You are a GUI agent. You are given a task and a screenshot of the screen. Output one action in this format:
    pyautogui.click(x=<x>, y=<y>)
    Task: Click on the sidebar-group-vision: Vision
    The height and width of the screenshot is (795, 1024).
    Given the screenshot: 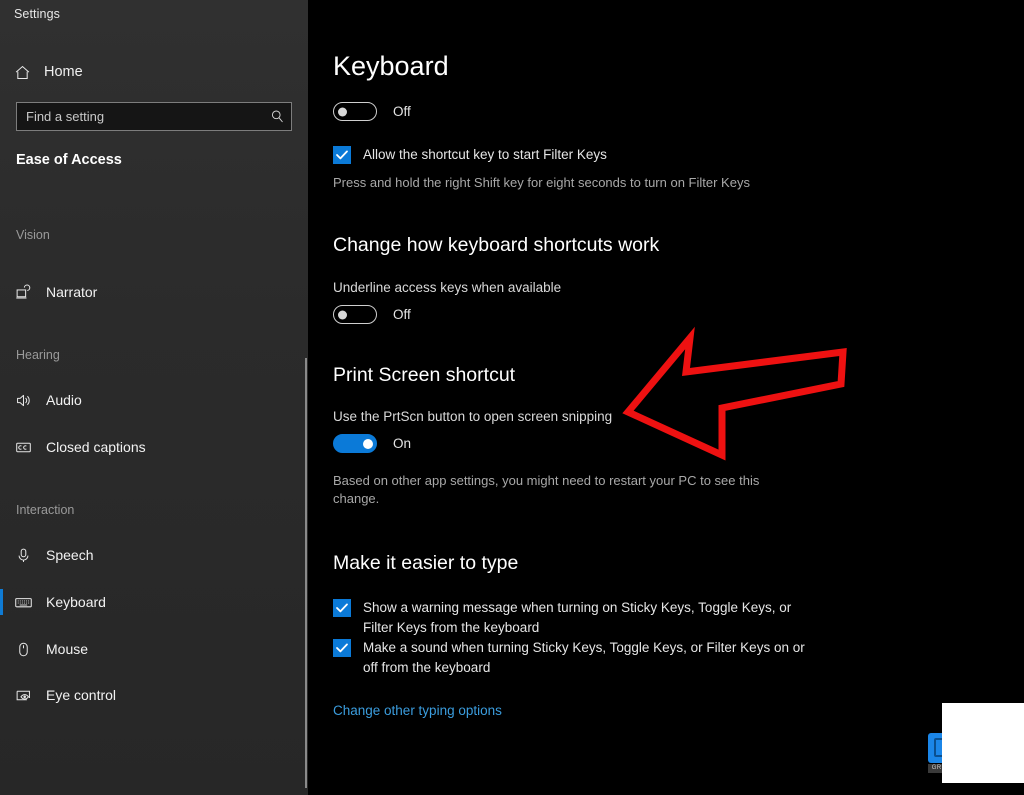 What is the action you would take?
    pyautogui.click(x=33, y=235)
    